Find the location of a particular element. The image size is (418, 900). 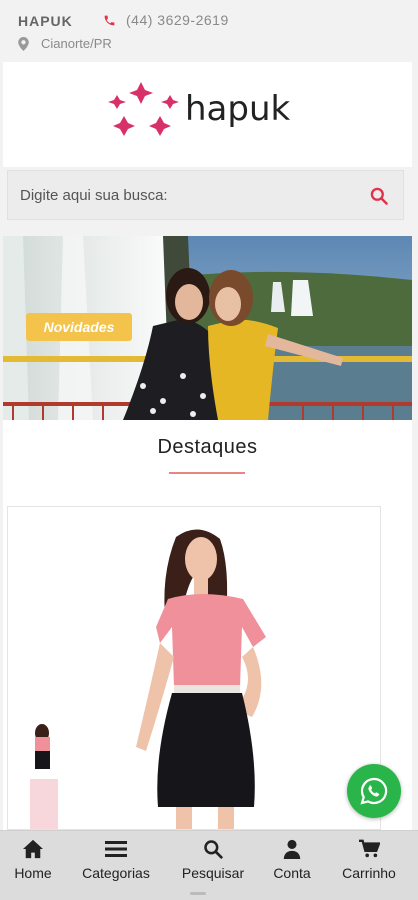

nav-home: Home is located at coordinates (33, 860).